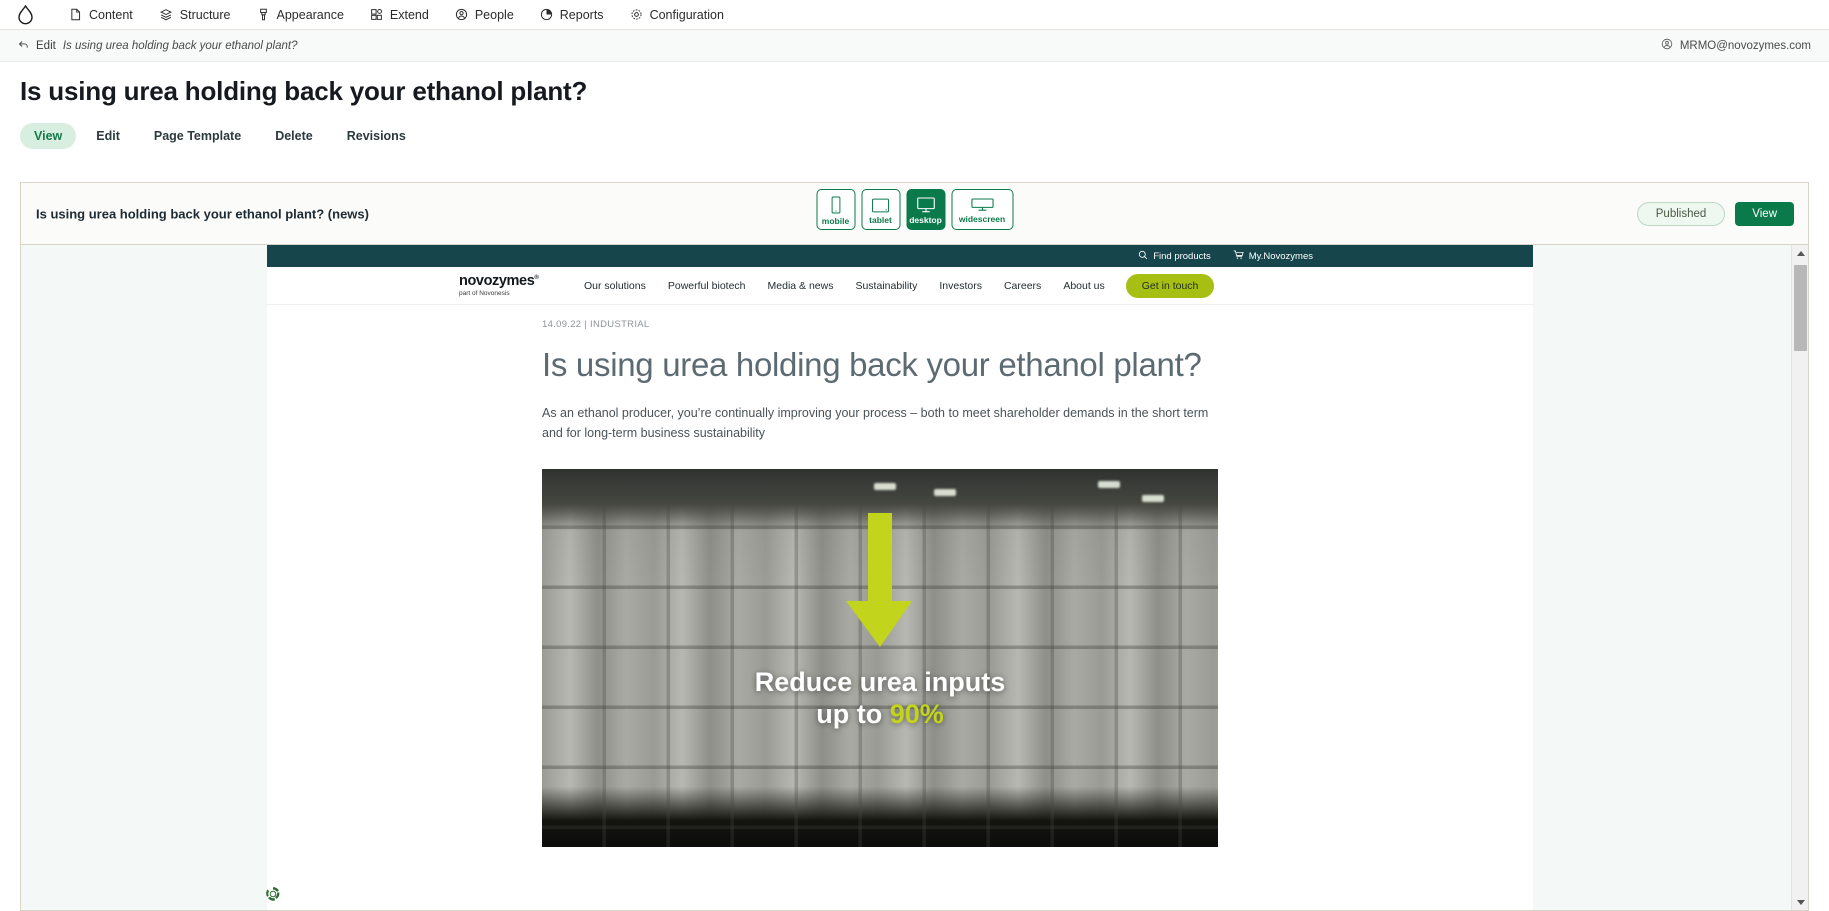 Image resolution: width=1829 pixels, height=911 pixels. Describe the element at coordinates (880, 582) in the screenshot. I see `hero-down-arrow-icon` at that location.